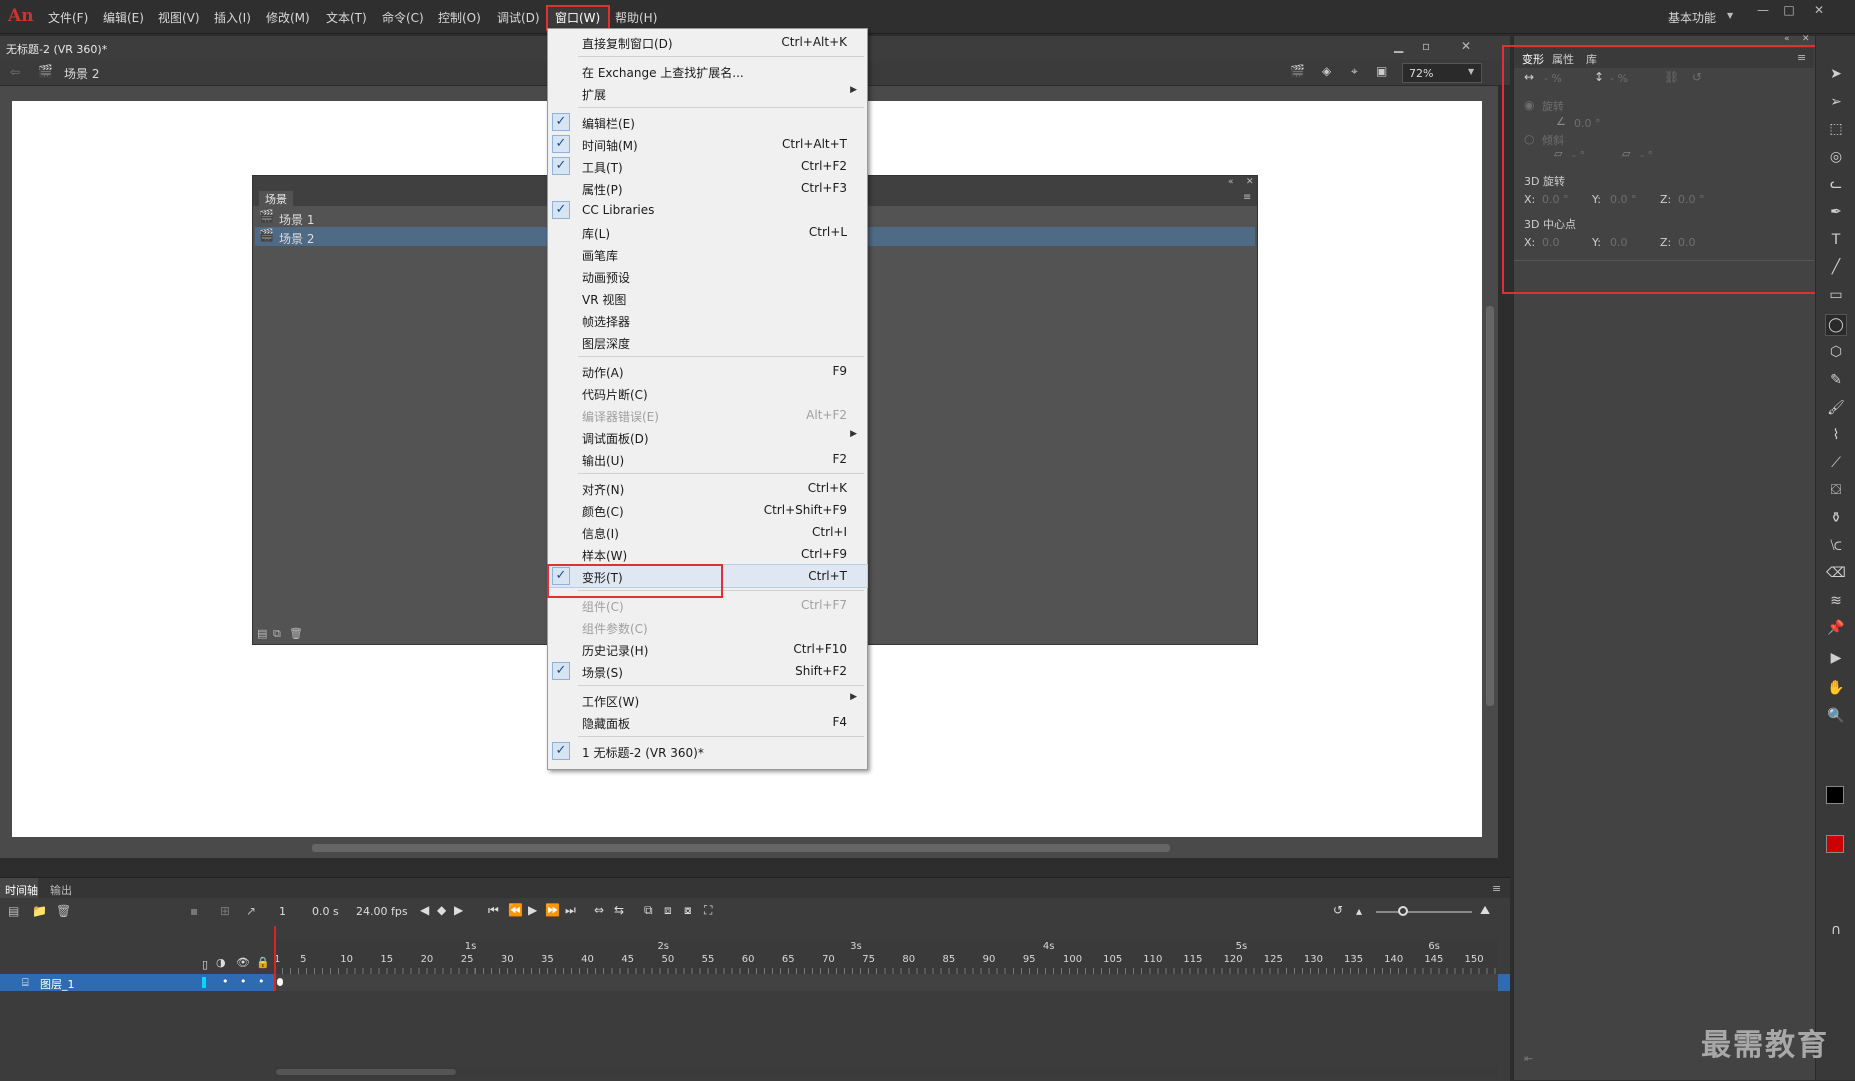 The width and height of the screenshot is (1855, 1081). I want to click on dock-collapse-icon: «, so click(1787, 39).